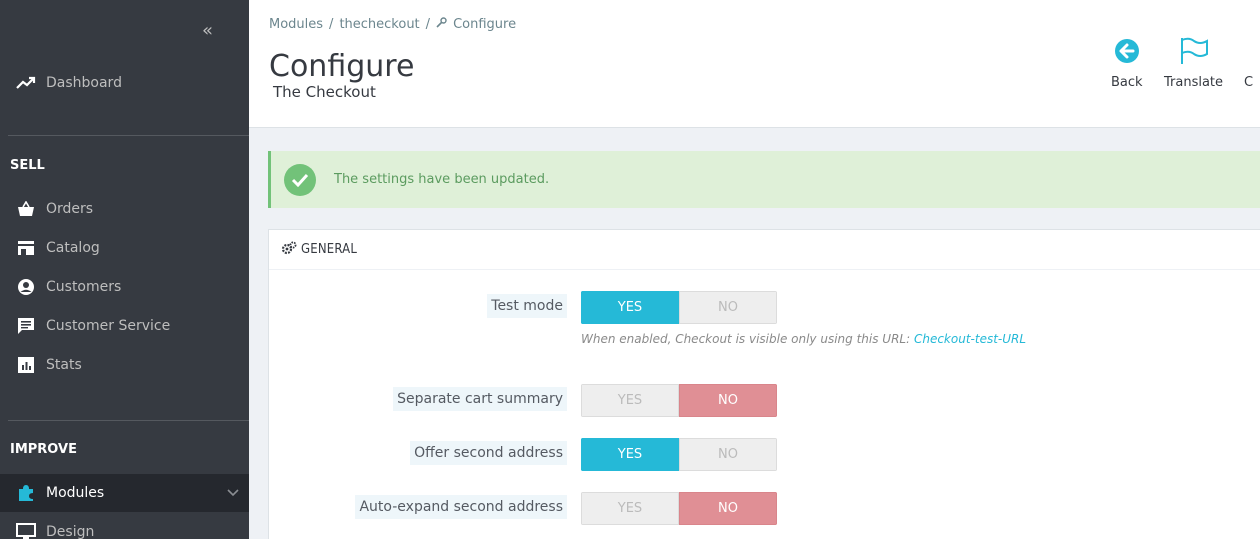  I want to click on test-mode-label: Test mode, so click(527, 306).